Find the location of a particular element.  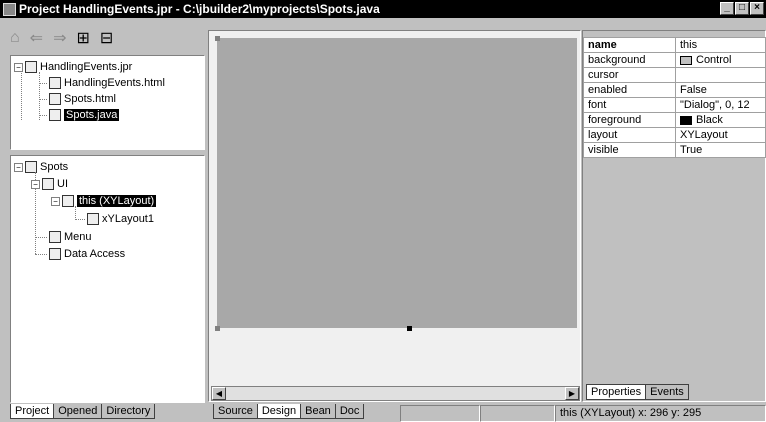

tab-doc: Doc is located at coordinates (349, 411).